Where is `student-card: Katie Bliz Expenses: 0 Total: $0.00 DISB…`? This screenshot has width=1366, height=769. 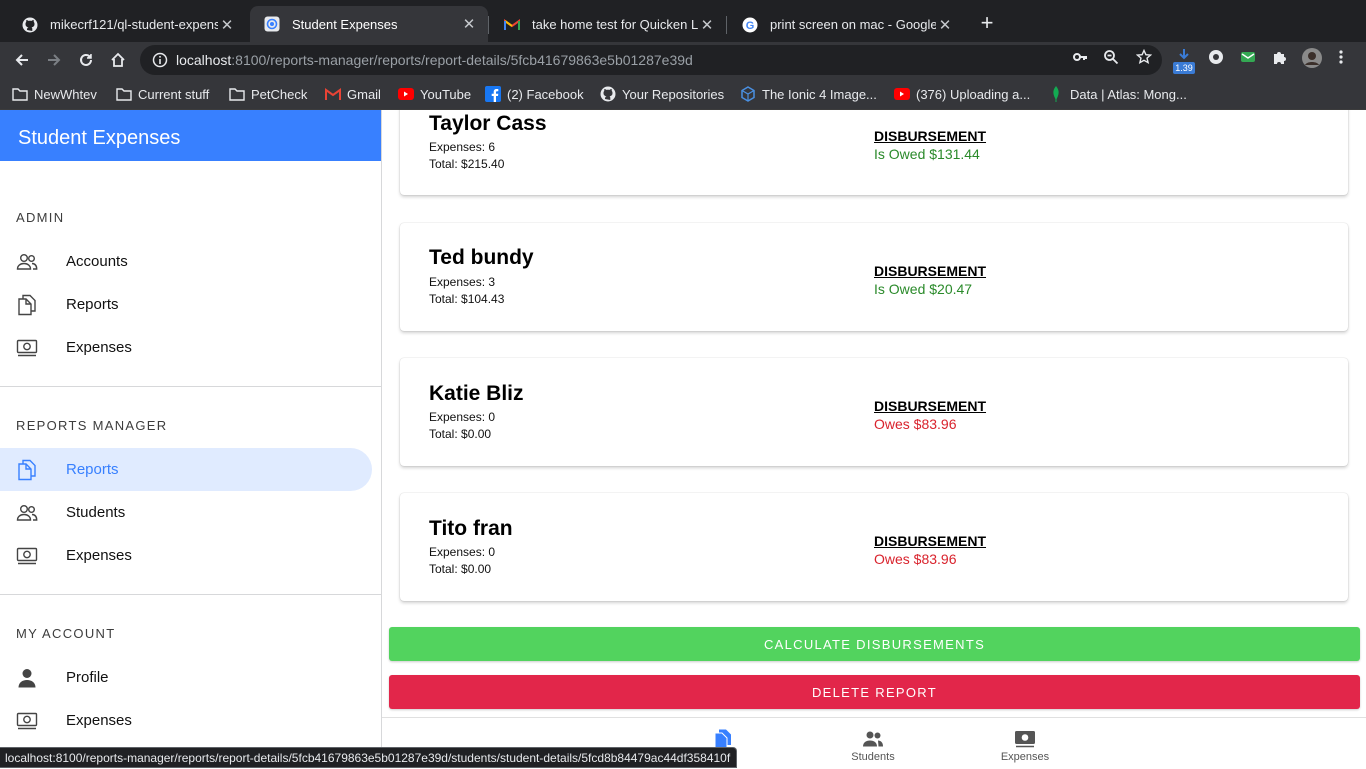 student-card: Katie Bliz Expenses: 0 Total: $0.00 DISB… is located at coordinates (874, 412).